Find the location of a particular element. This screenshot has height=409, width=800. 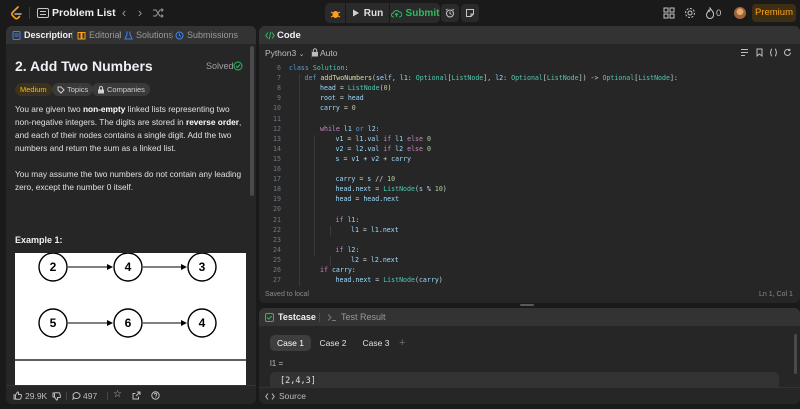

line-number: 15 is located at coordinates (277, 158).